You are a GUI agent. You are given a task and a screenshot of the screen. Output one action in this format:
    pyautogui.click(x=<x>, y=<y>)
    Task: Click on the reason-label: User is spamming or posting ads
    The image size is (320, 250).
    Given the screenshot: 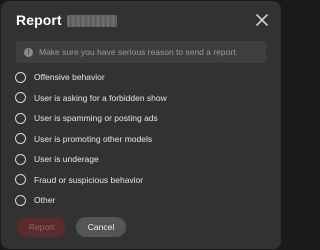 What is the action you would take?
    pyautogui.click(x=96, y=118)
    